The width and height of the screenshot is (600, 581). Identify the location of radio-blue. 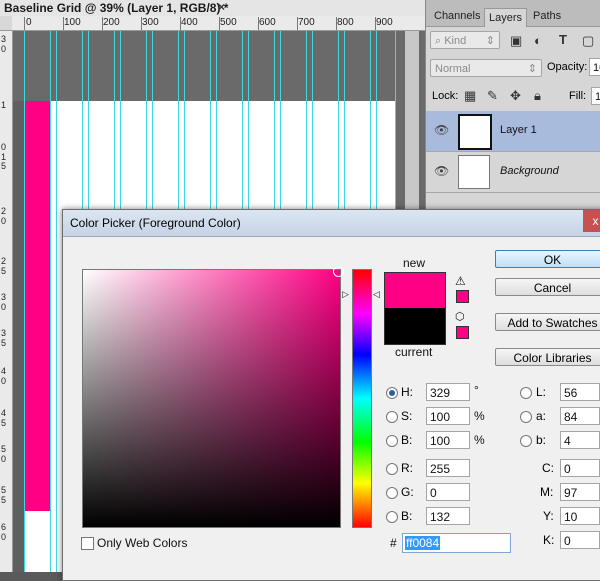
(392, 517).